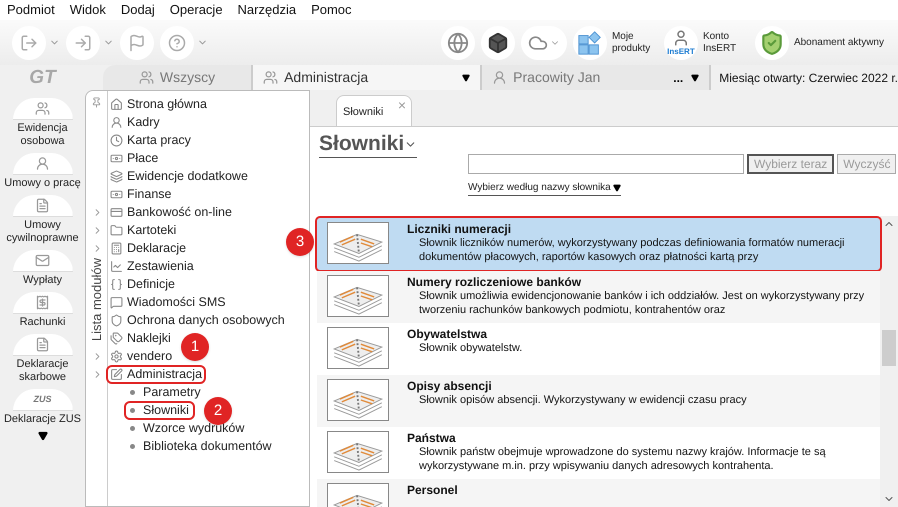  I want to click on menu-item: Dodaj, so click(137, 10).